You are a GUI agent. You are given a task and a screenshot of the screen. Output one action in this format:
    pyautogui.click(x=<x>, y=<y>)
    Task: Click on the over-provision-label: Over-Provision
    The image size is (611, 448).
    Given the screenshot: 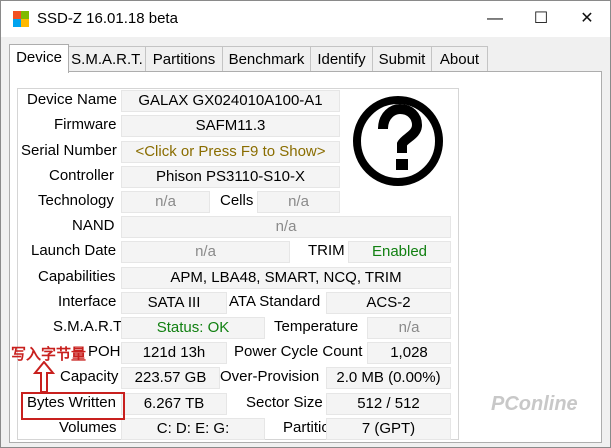 What is the action you would take?
    pyautogui.click(x=270, y=376)
    